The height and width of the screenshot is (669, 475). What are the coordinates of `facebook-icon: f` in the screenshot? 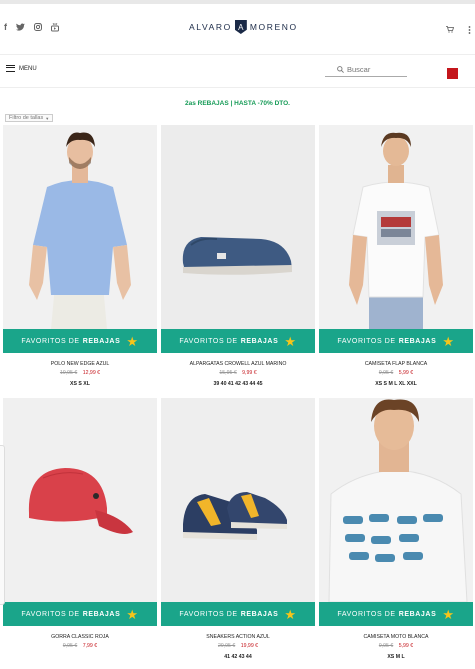 It's located at (5, 27).